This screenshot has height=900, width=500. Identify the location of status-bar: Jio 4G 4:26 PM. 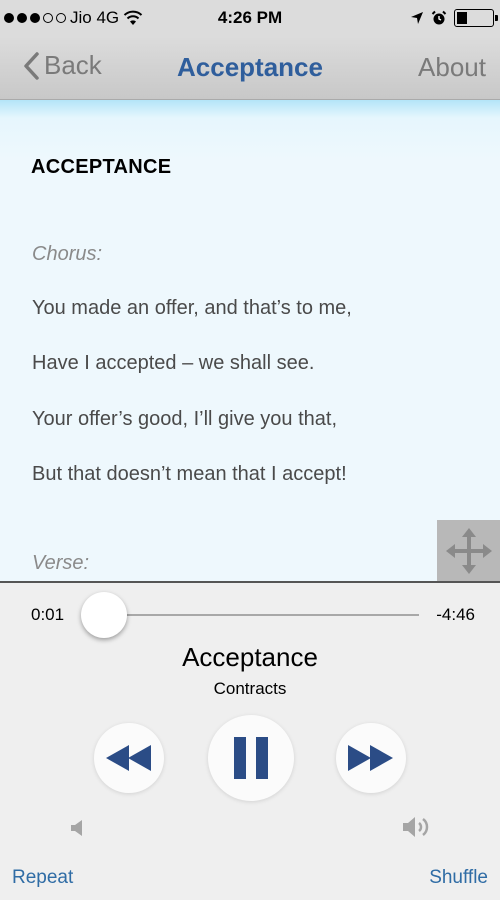
(250, 18).